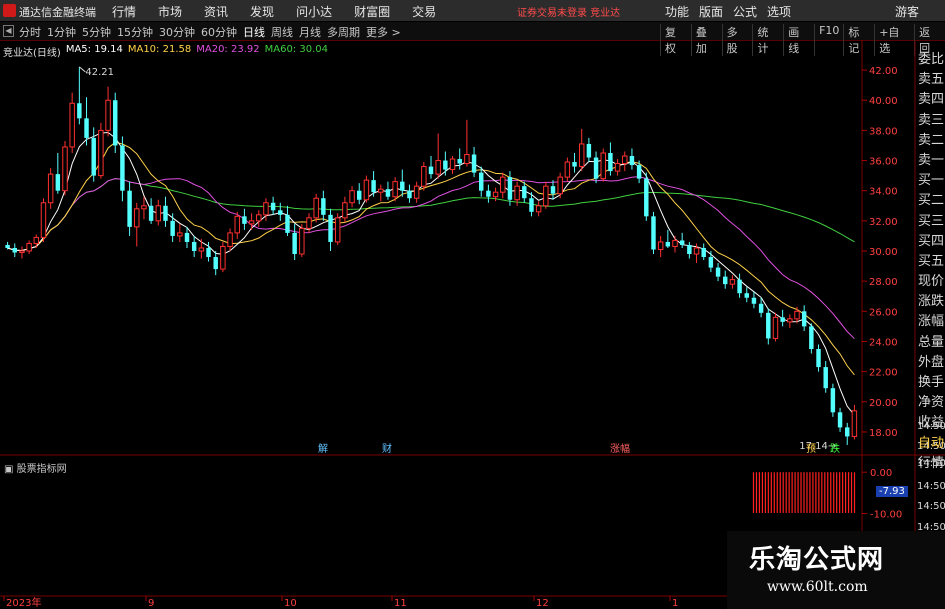 This screenshot has height=609, width=945. Describe the element at coordinates (930, 381) in the screenshot. I see `right-tab: 换手` at that location.